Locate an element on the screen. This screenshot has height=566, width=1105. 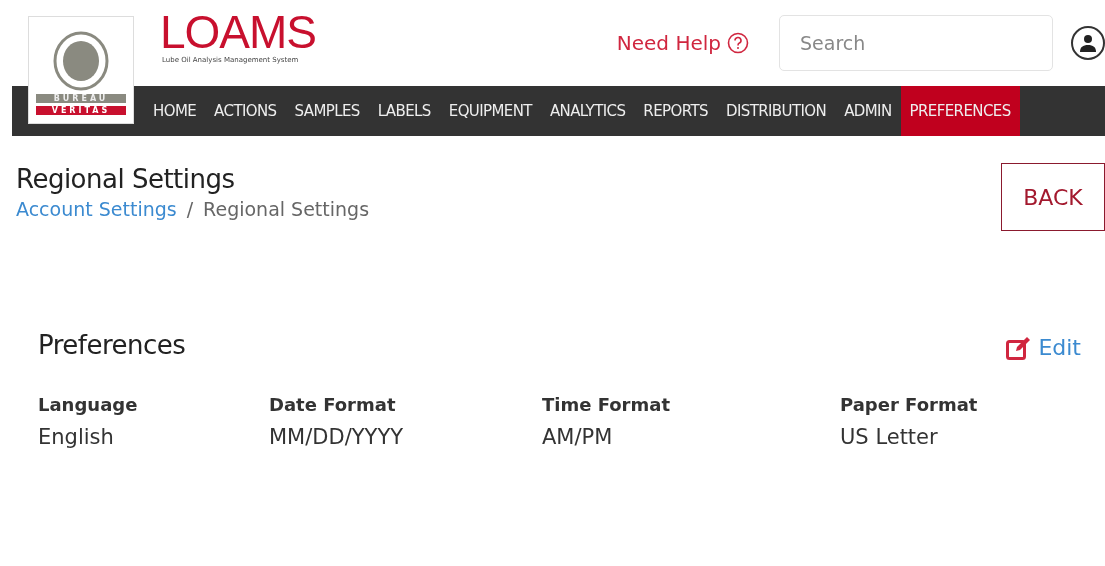
nav-tab: PREFERENCES is located at coordinates (960, 111).